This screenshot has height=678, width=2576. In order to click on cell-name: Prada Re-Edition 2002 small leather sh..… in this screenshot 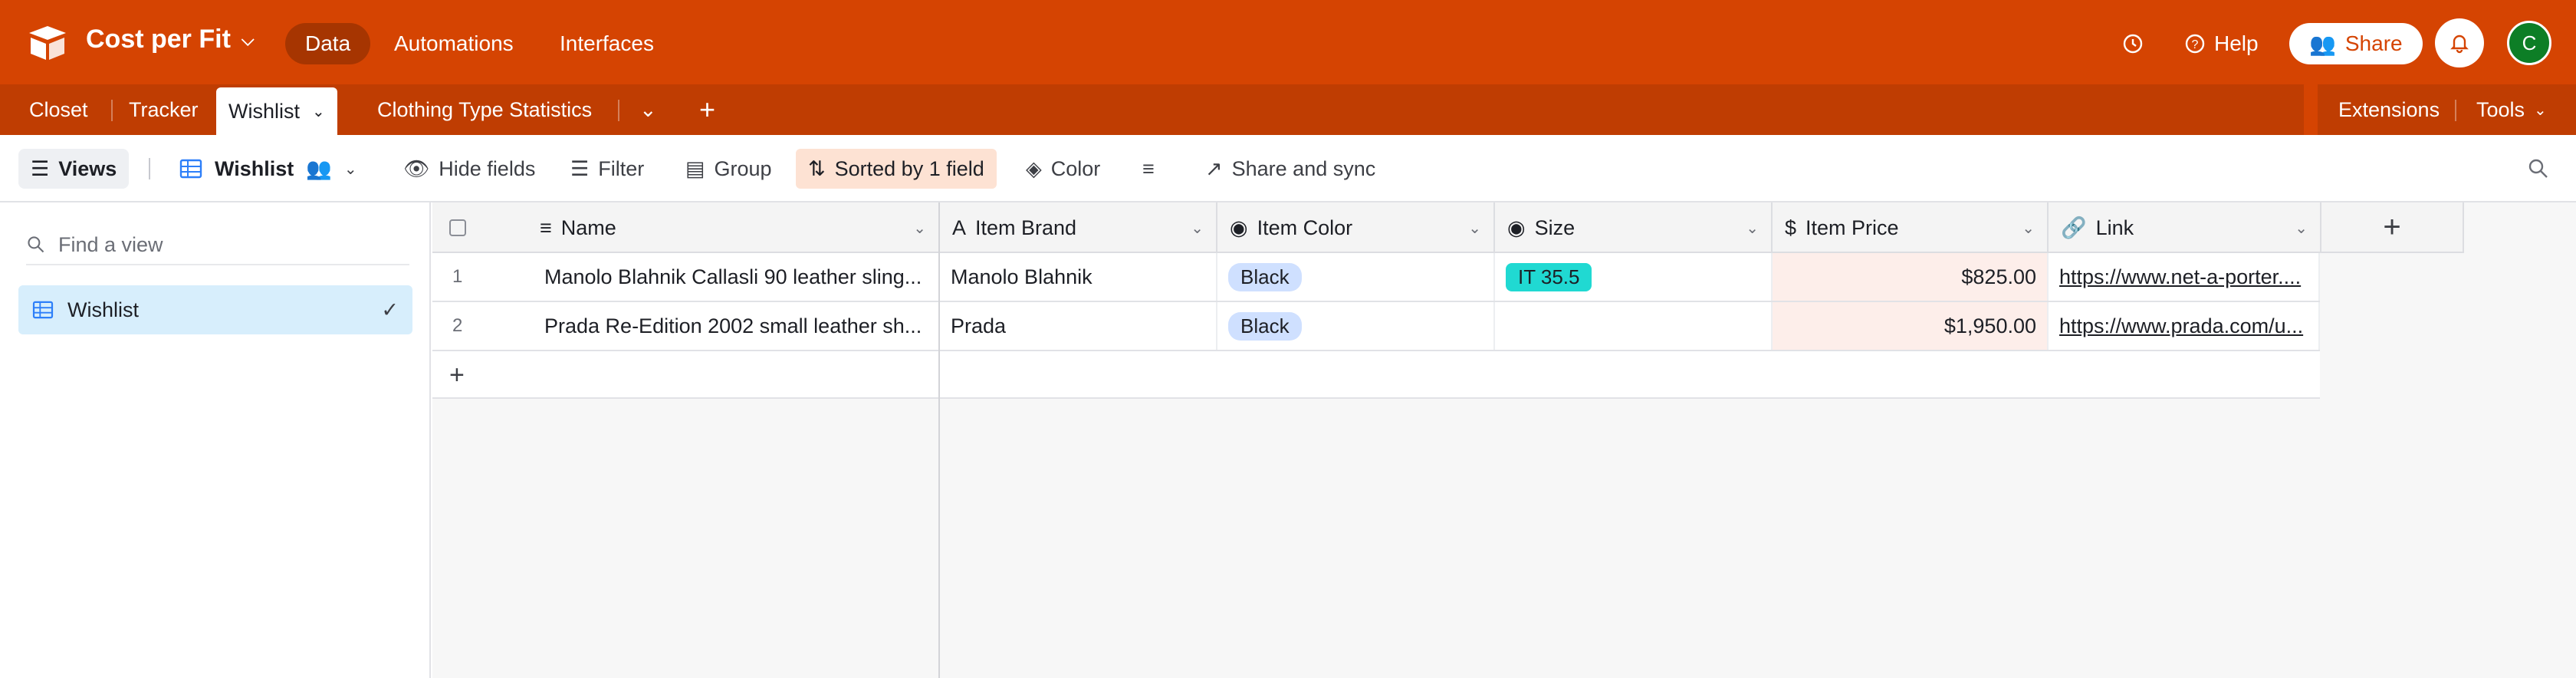, I will do `click(734, 326)`.